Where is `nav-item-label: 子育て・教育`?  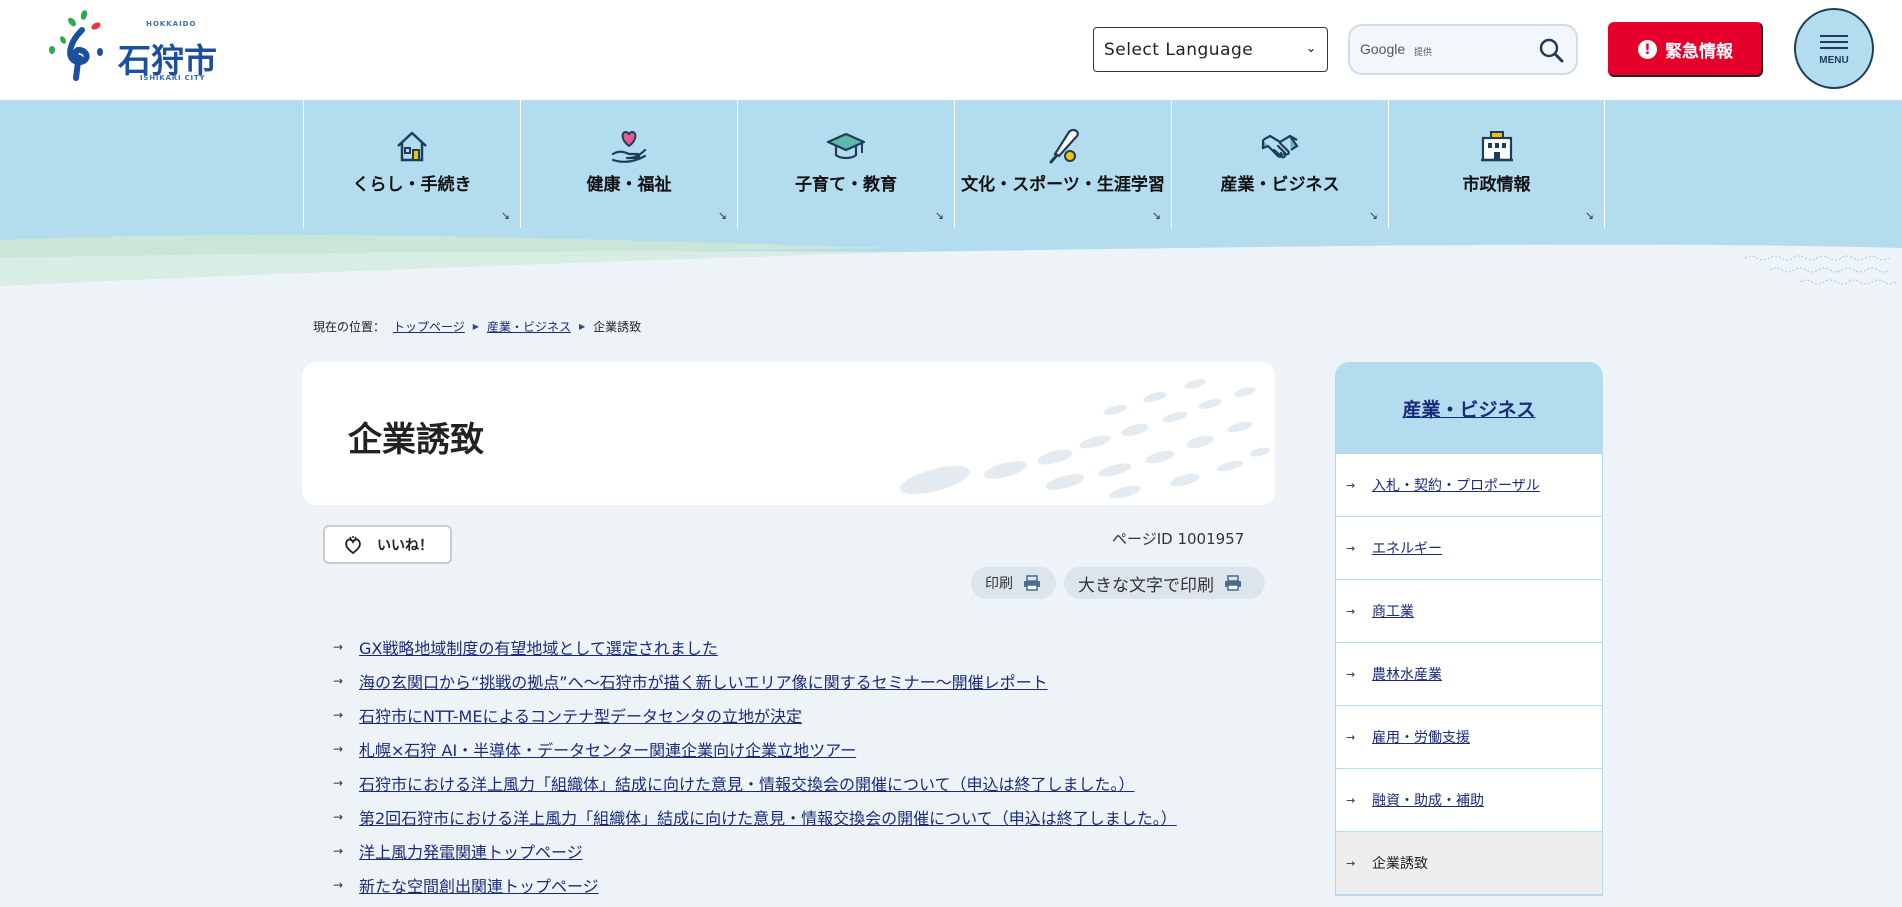
nav-item-label: 子育て・教育 is located at coordinates (846, 185).